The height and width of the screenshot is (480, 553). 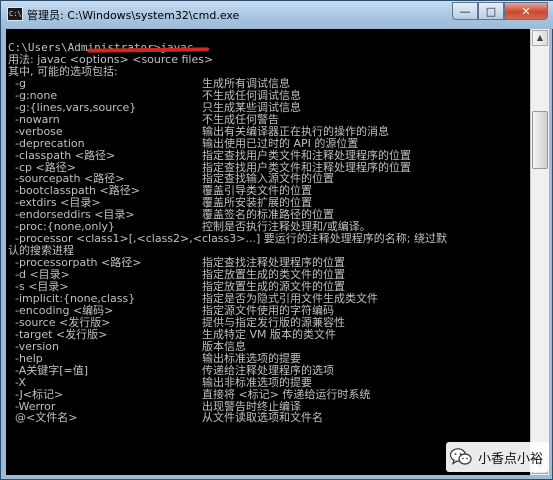 I want to click on option-description: 不生成任何调试信息, so click(x=251, y=95).